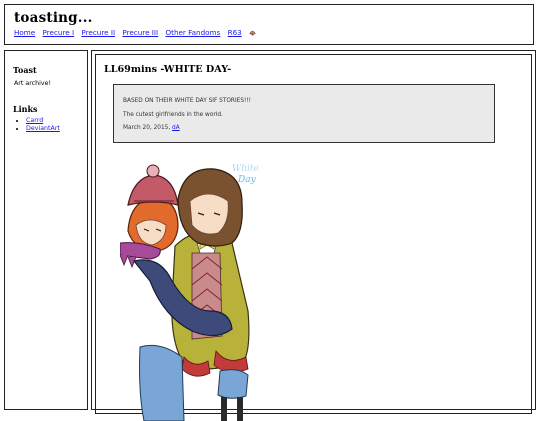 The height and width of the screenshot is (421, 540). I want to click on da-link: dA, so click(176, 128).